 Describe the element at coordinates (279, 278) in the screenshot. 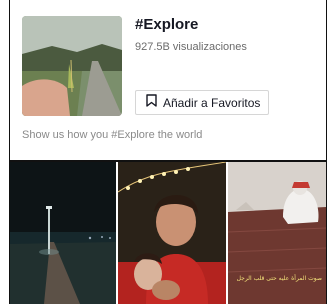

I see `video-caption: صوت المرأة عليه حتى قلب الرجل` at that location.